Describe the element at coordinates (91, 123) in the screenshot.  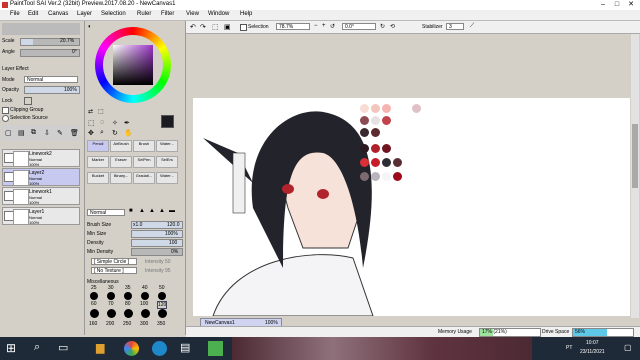
I see `selection-tool-icon: ⬚` at that location.